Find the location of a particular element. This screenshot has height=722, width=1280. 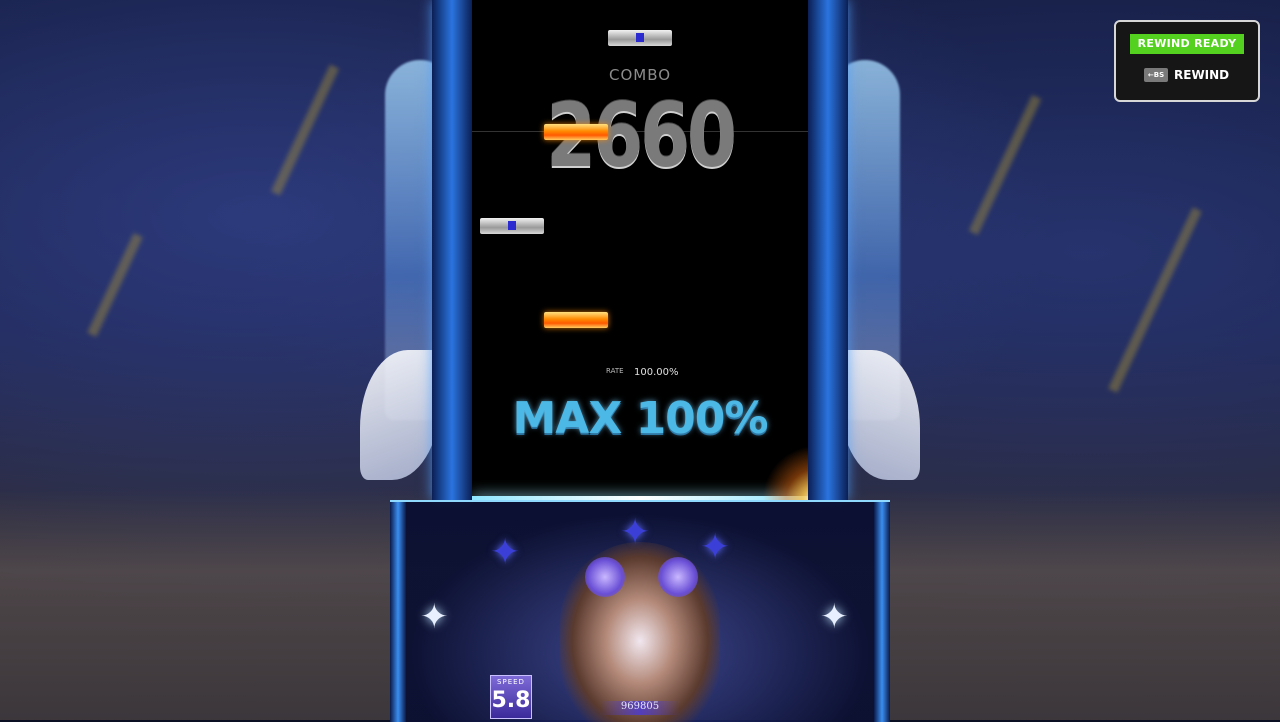

character-stage: ✦ ✦ ✦ ✦ ✦ is located at coordinates (640, 611).